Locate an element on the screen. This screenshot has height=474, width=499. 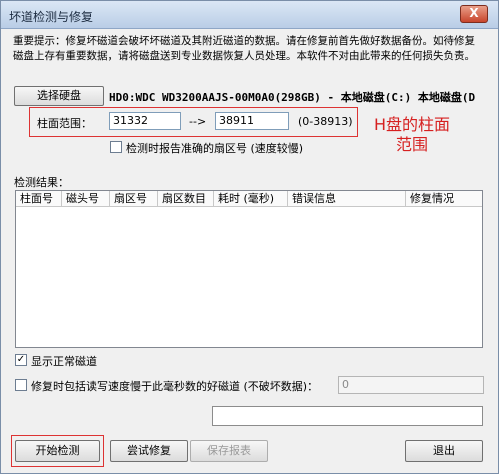
column-header: 修复情况 is located at coordinates (444, 198).